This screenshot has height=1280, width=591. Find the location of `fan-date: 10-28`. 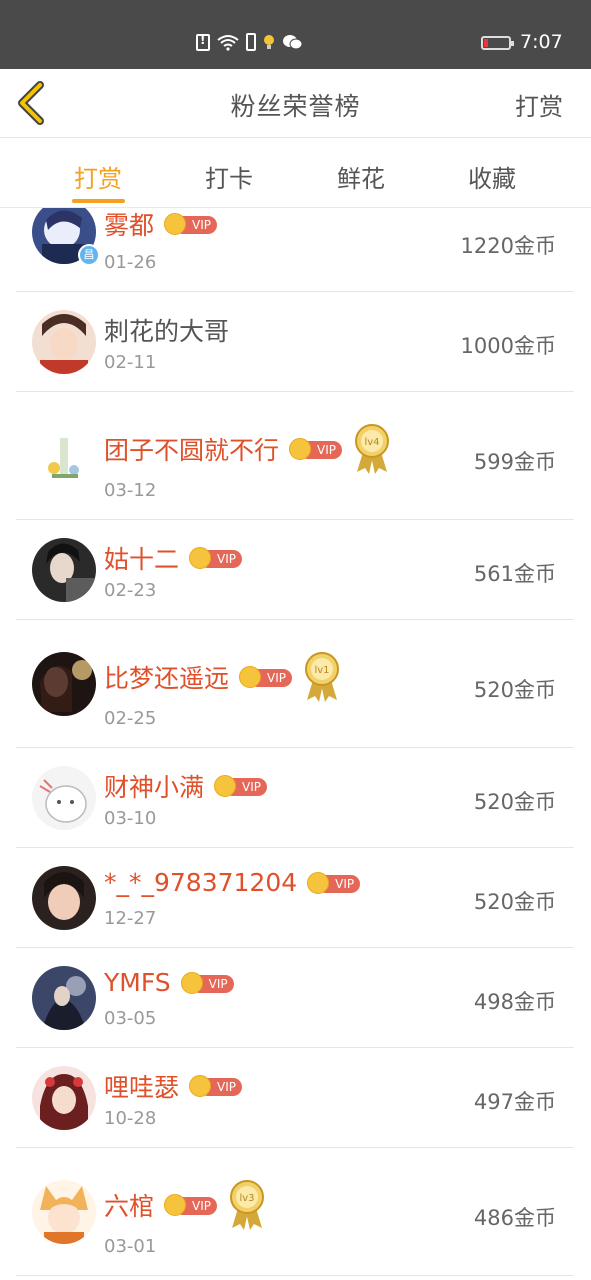

fan-date: 10-28 is located at coordinates (130, 1118).